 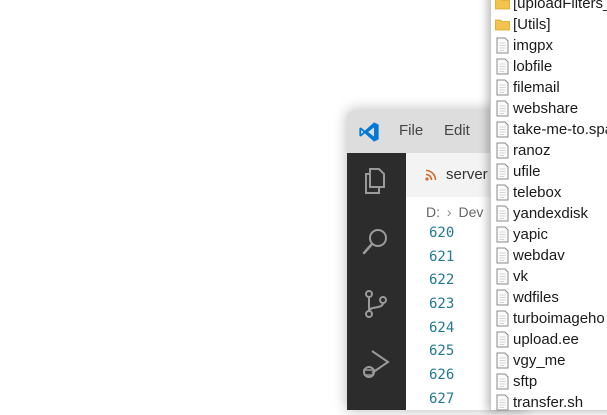 I want to click on dropdown-item-label: ranoz, so click(x=532, y=150).